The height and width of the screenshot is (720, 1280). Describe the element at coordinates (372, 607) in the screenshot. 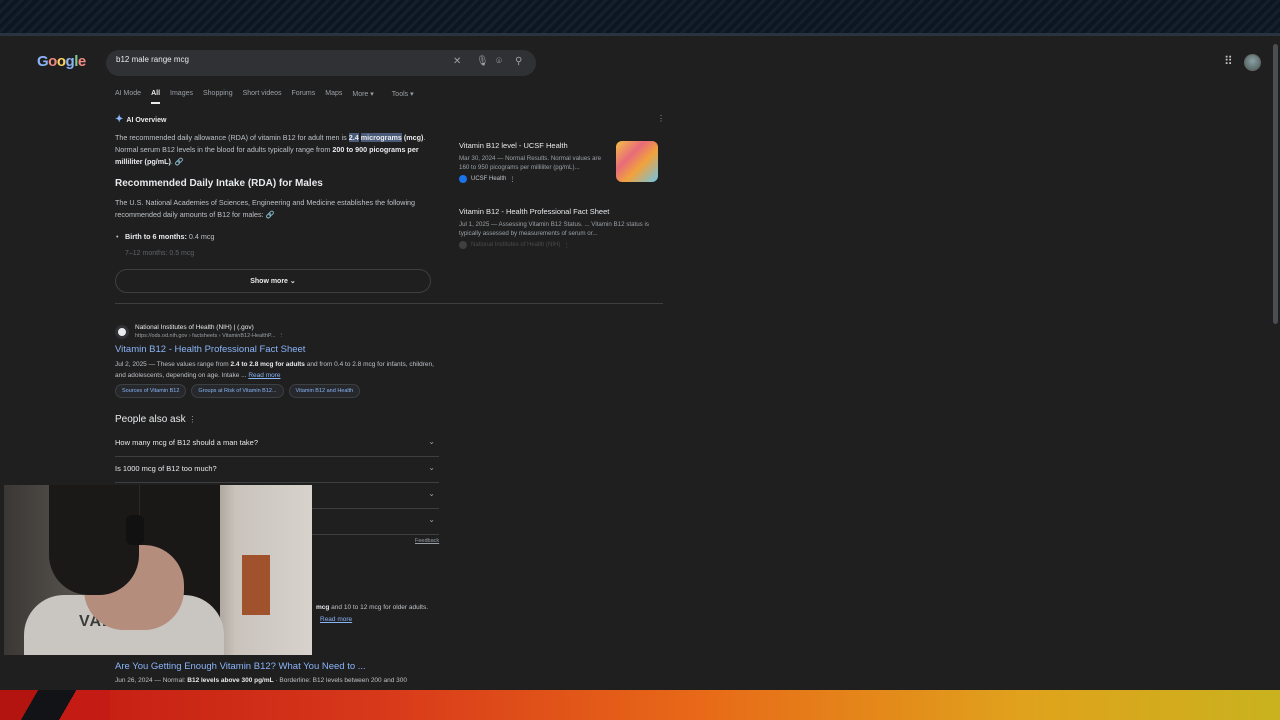

I see `partial-snippet: mcg and 10 to 12 mcg for older adults.` at that location.